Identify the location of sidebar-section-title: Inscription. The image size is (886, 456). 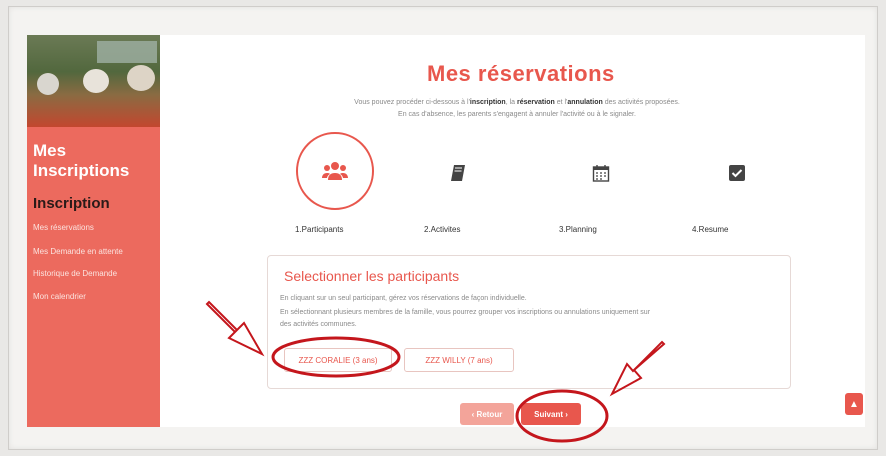
(71, 203).